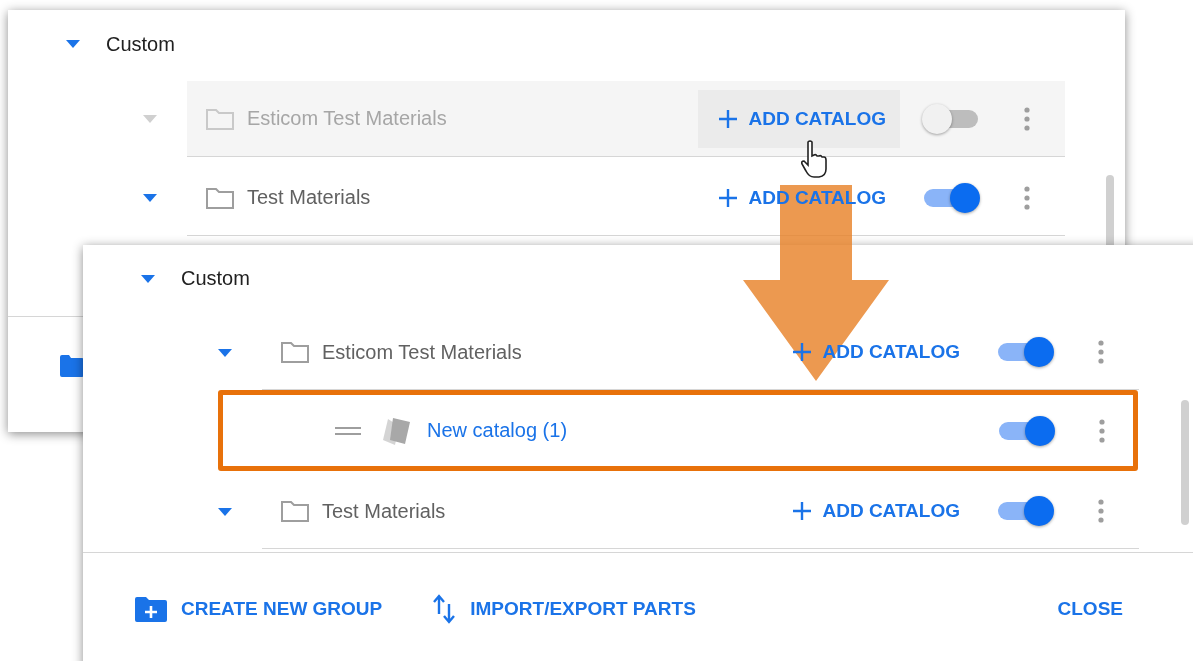 The image size is (1193, 661). Describe the element at coordinates (497, 431) in the screenshot. I see `catalog-link: New catalog (1)` at that location.